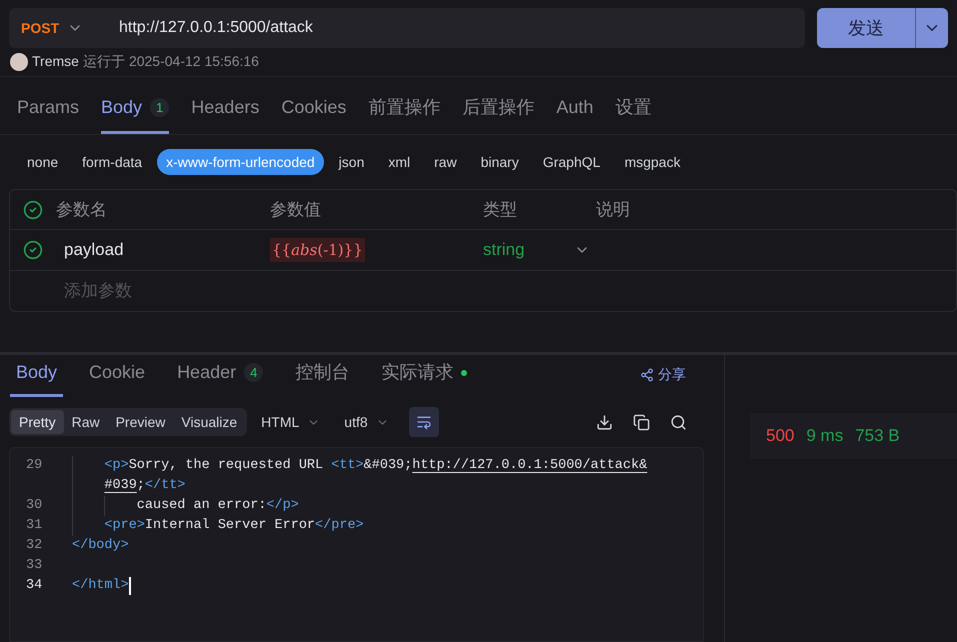  I want to click on line-number: 32, so click(34, 545).